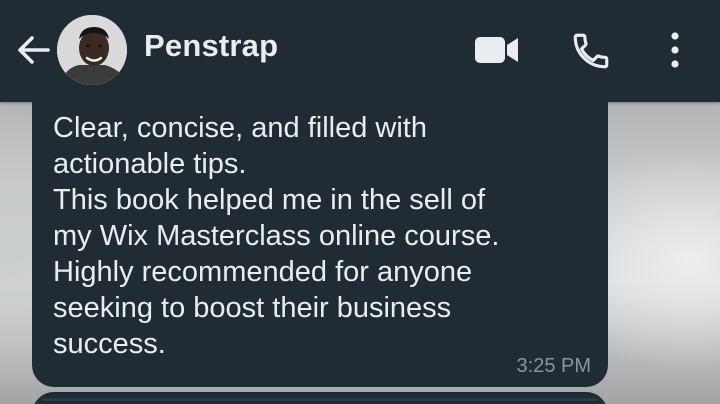  Describe the element at coordinates (675, 50) in the screenshot. I see `more-vertical-icon` at that location.